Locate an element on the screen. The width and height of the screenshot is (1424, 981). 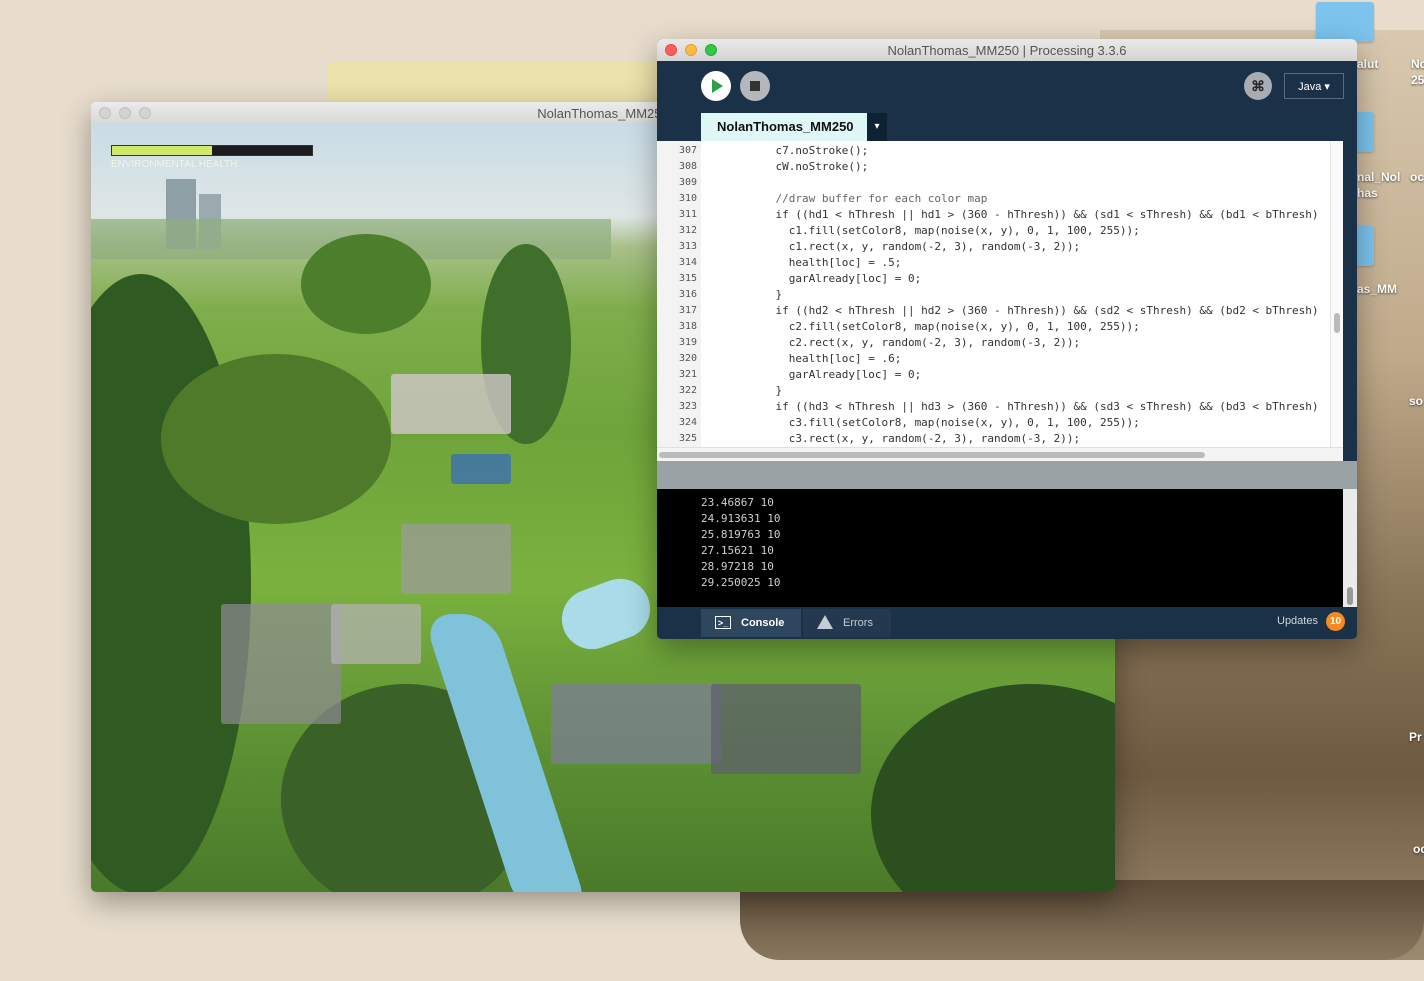
desktop-label: so is located at coordinates (1416, 401).